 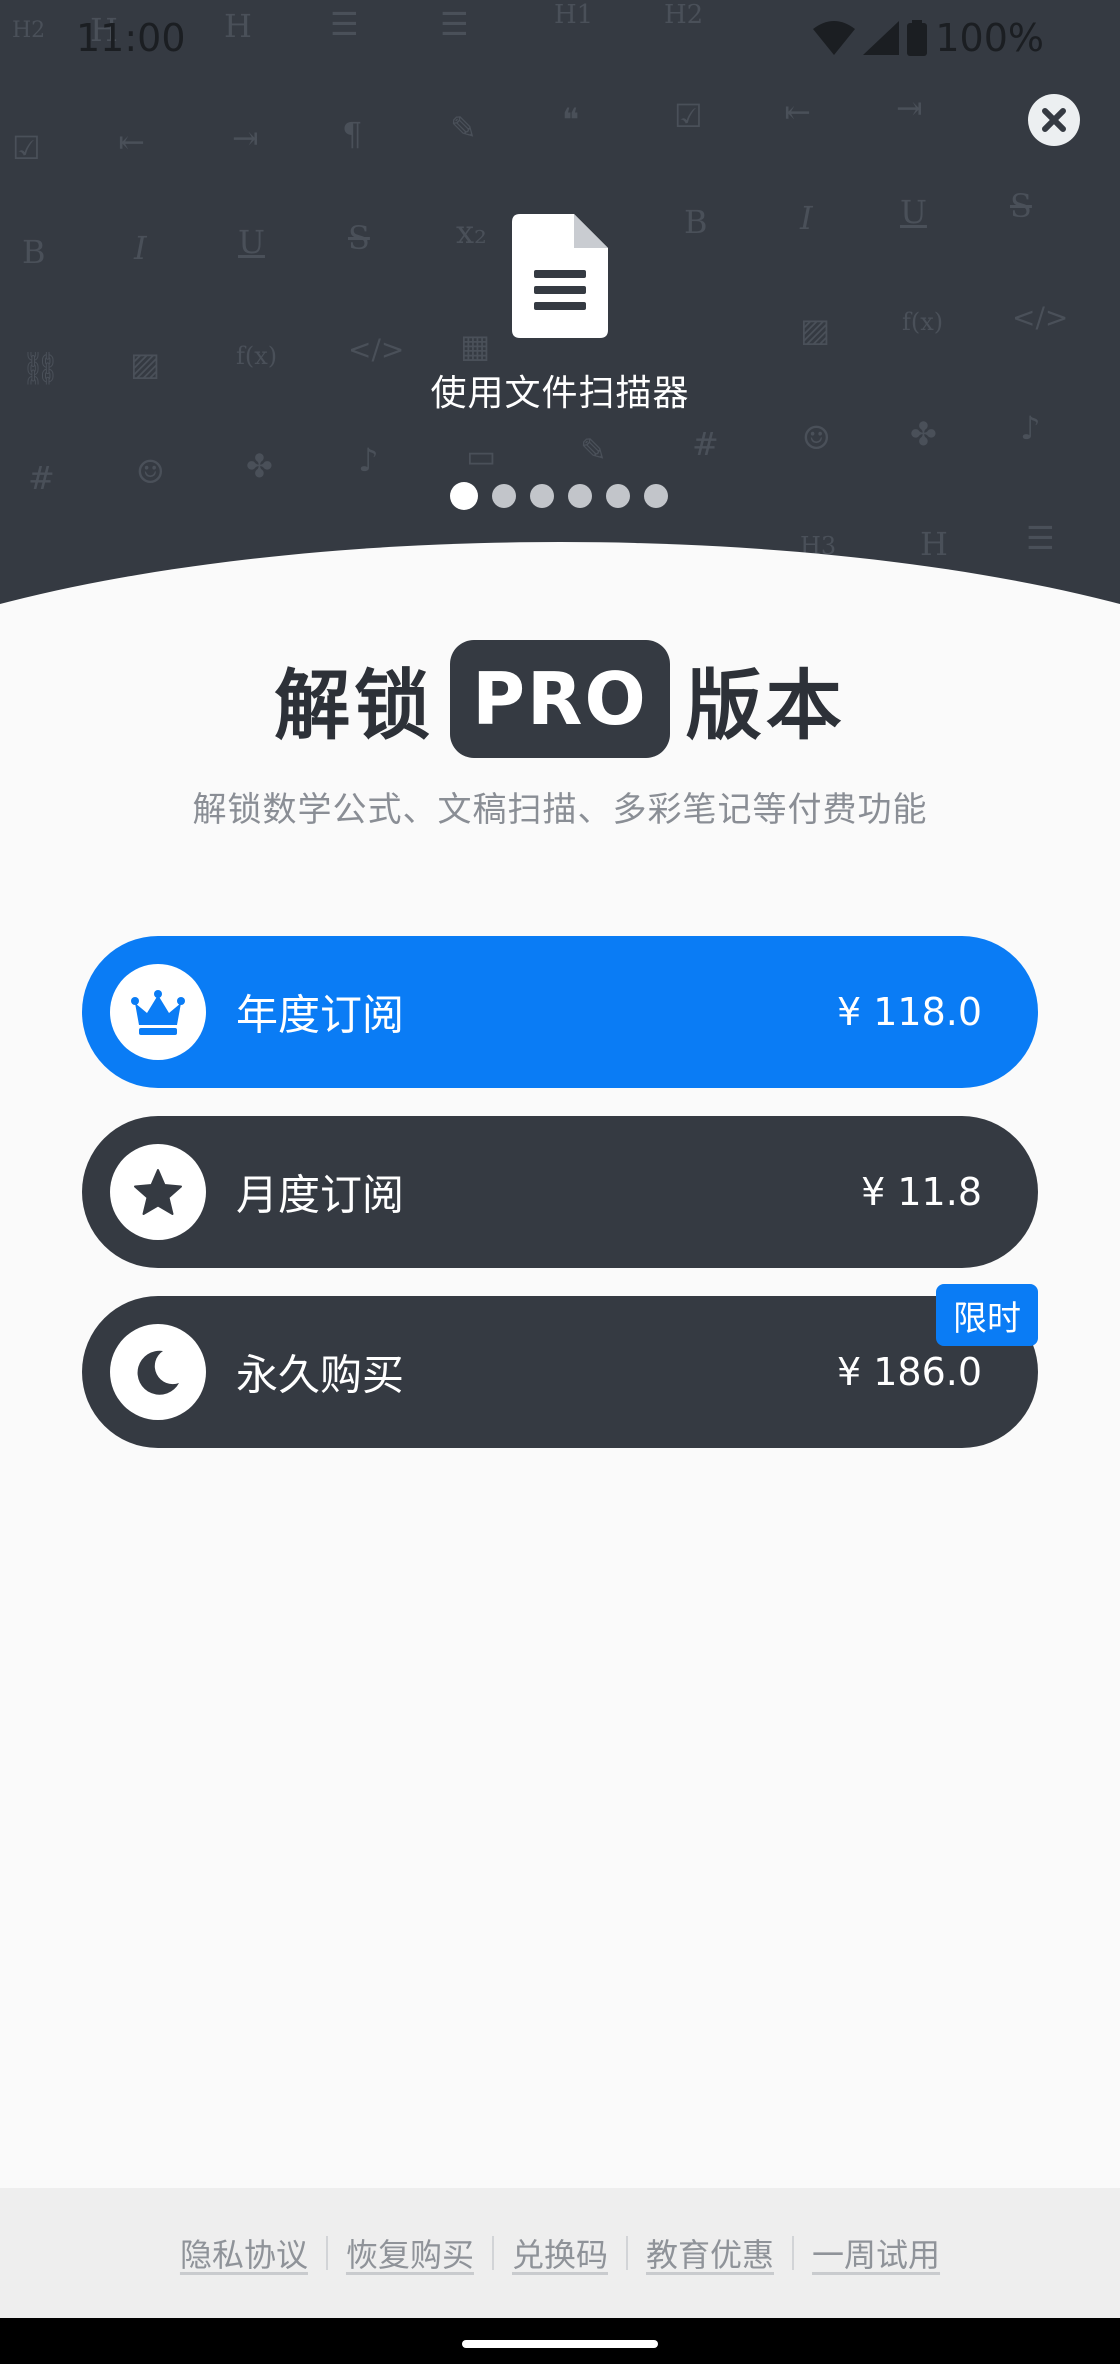 What do you see at coordinates (560, 276) in the screenshot?
I see `document-icon` at bounding box center [560, 276].